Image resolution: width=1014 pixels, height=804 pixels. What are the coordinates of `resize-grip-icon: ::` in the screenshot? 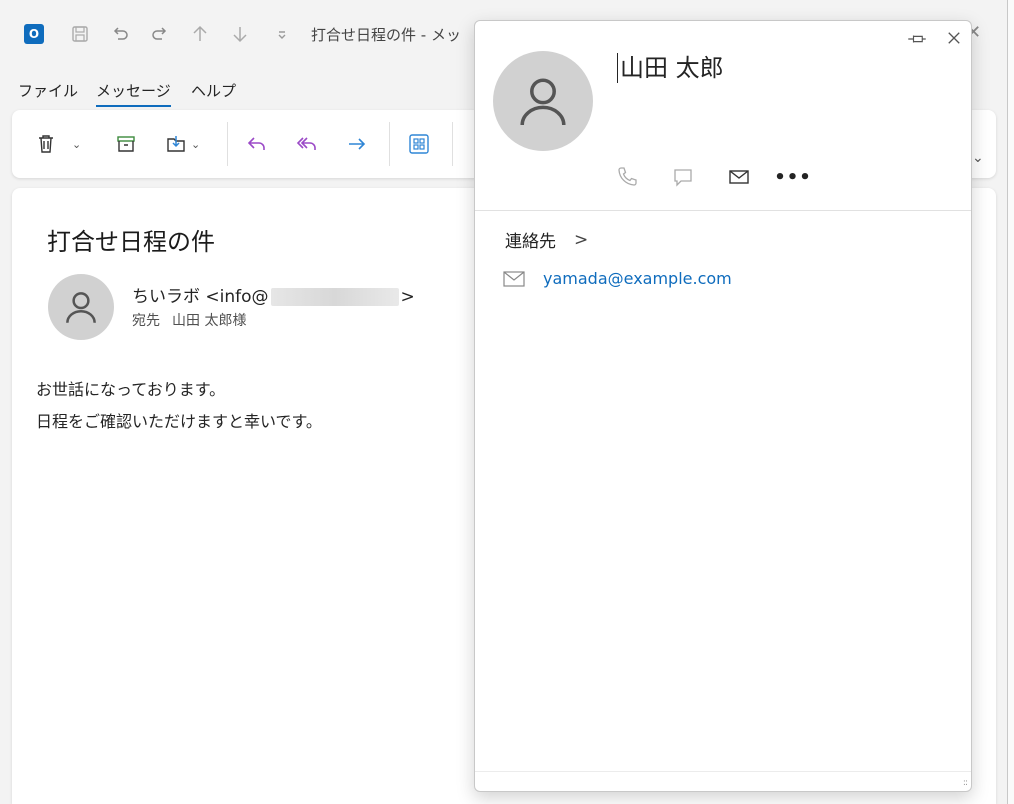 It's located at (965, 783).